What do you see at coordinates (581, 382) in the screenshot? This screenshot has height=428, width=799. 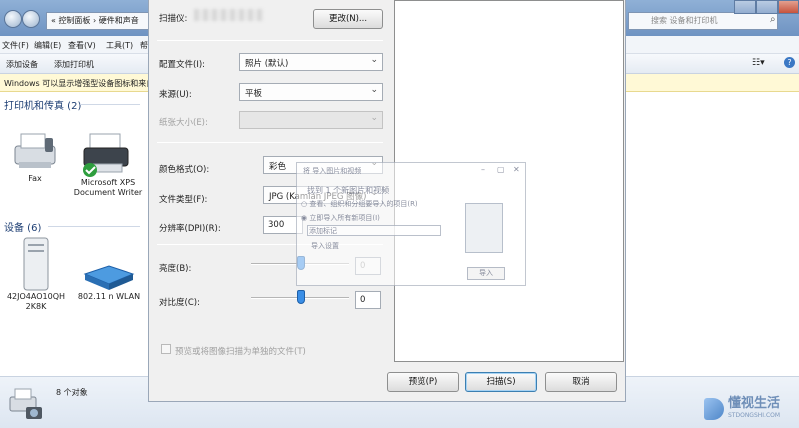 I see `cancel-button: 取消` at bounding box center [581, 382].